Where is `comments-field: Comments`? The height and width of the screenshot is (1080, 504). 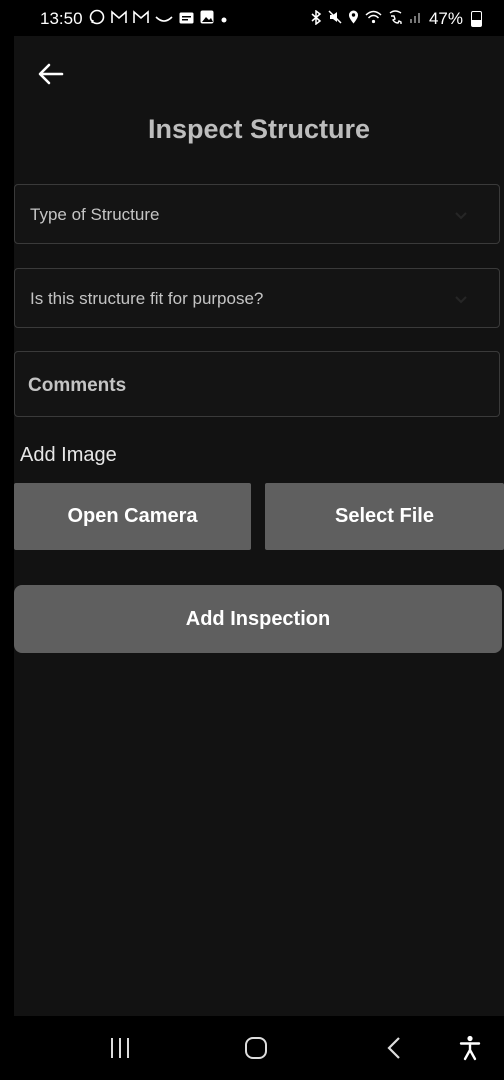
comments-field: Comments is located at coordinates (257, 384).